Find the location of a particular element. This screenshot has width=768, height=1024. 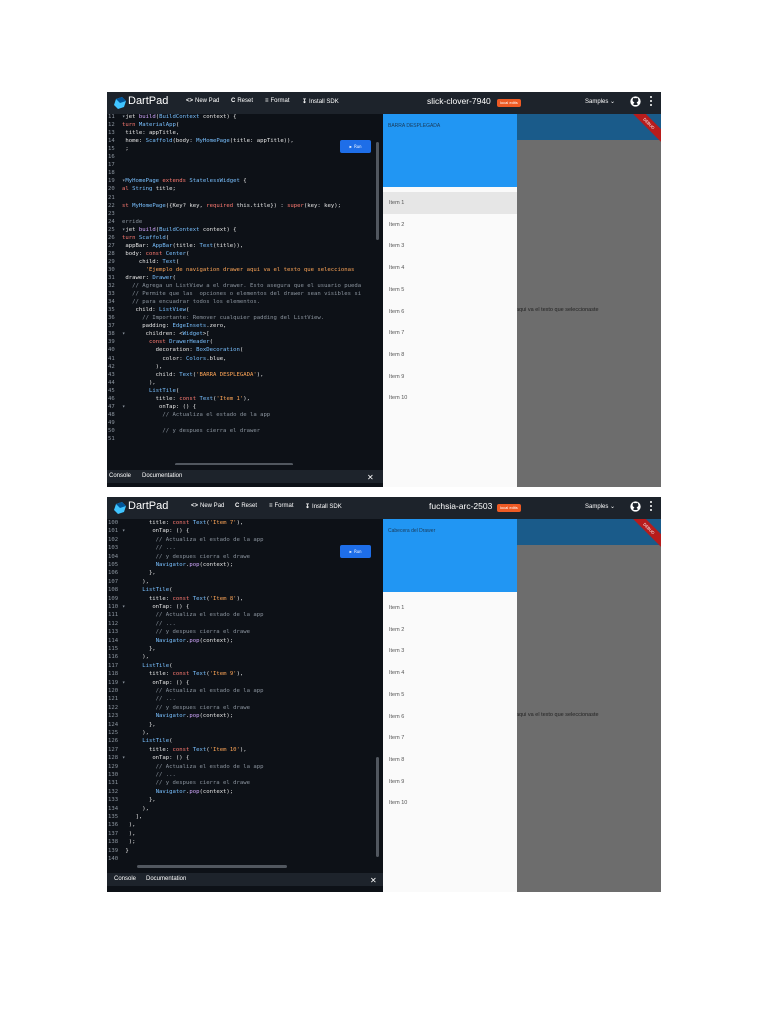

drawer-item-label: Item 2 is located at coordinates (397, 224).